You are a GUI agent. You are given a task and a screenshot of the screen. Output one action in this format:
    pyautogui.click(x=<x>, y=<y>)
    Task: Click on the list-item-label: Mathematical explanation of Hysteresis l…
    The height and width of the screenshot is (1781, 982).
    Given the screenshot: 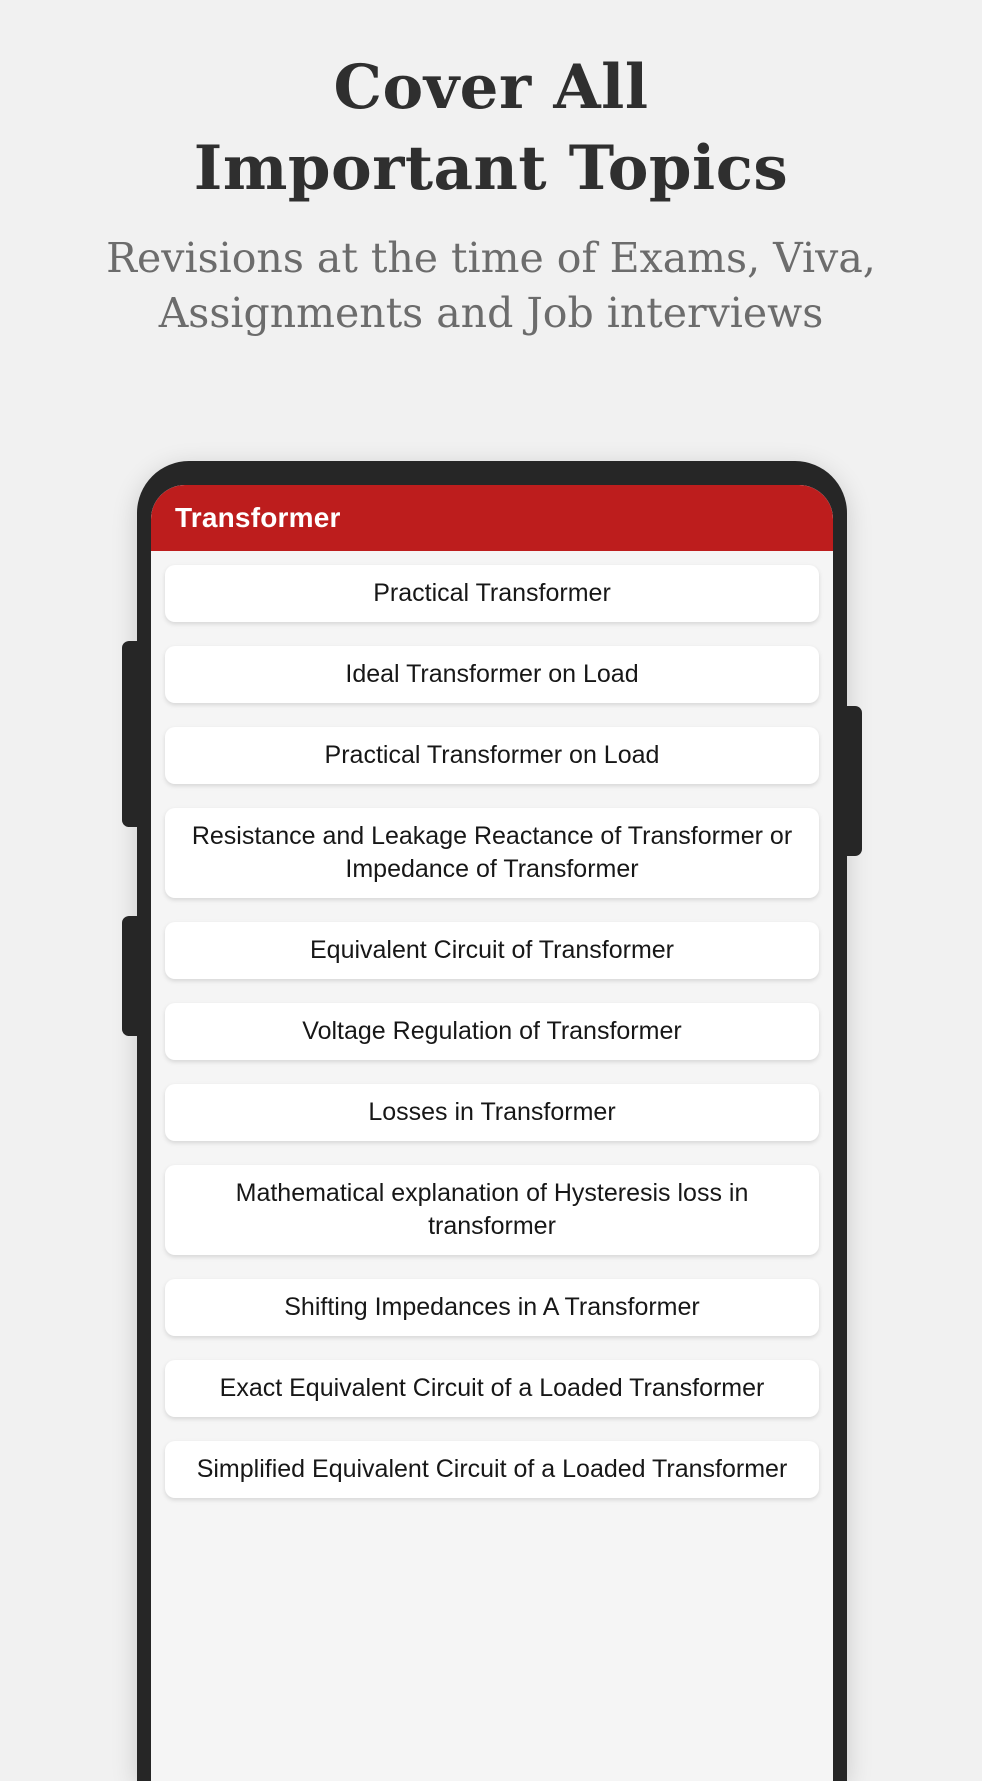 What is the action you would take?
    pyautogui.click(x=492, y=1209)
    